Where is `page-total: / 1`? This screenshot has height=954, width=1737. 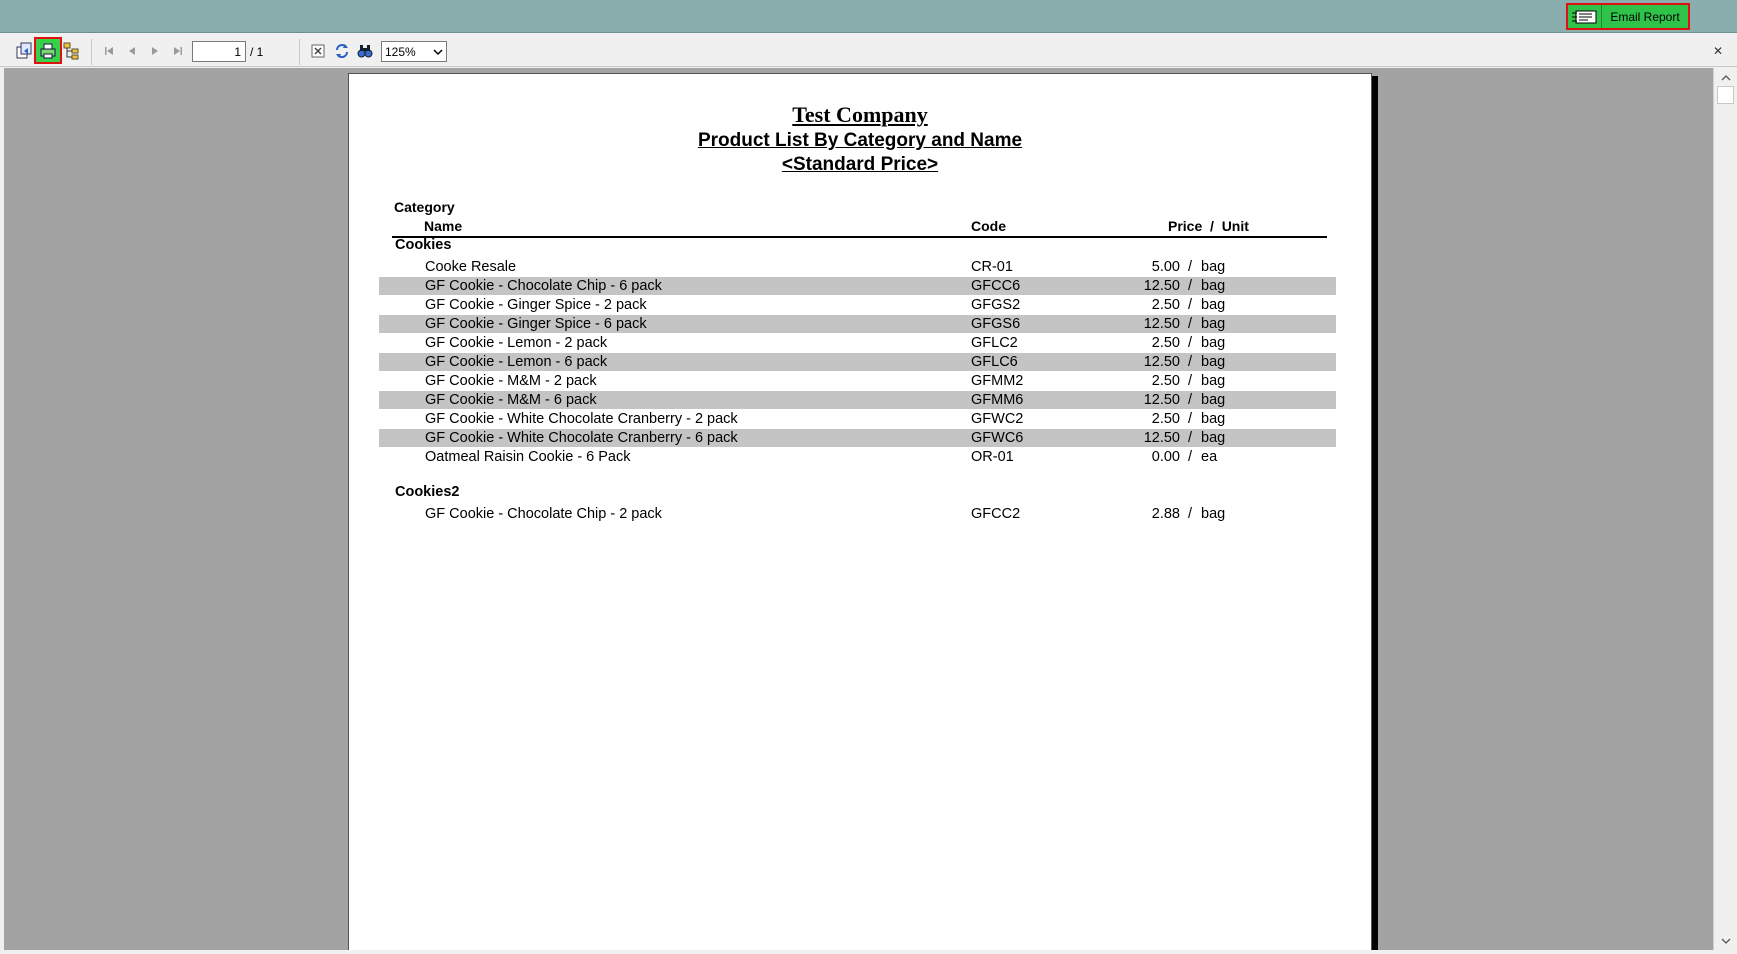 page-total: / 1 is located at coordinates (257, 52).